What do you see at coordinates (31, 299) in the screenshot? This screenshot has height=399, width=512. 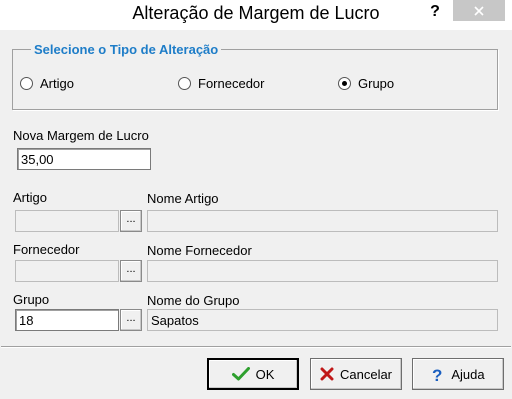 I see `grupo-code-label: Grupo` at bounding box center [31, 299].